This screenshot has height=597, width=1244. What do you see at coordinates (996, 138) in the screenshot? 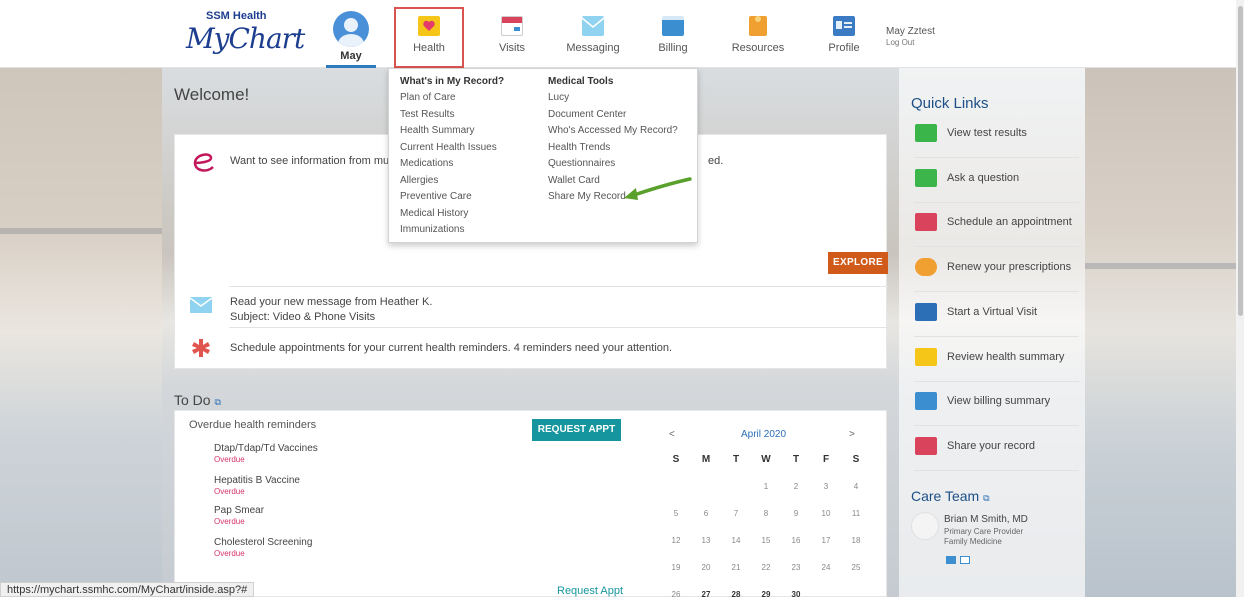
I see `quick-link-view-test-results: View test results` at bounding box center [996, 138].